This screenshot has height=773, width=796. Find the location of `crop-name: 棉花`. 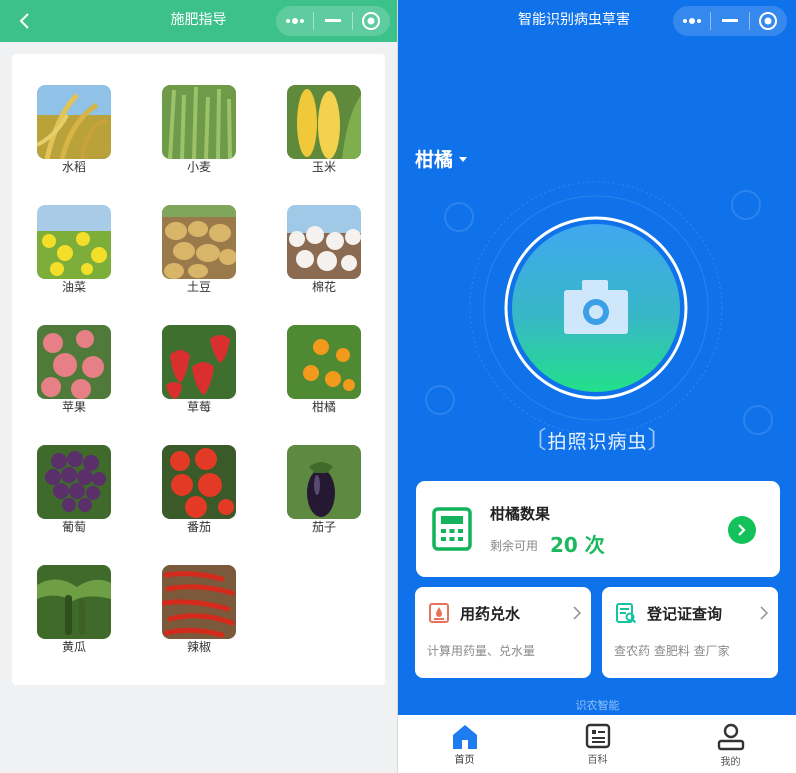

crop-name: 棉花 is located at coordinates (323, 287).